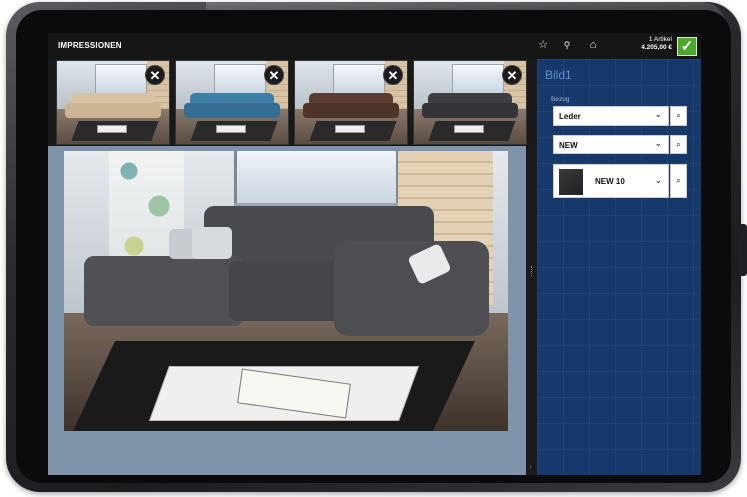 Image resolution: width=747 pixels, height=497 pixels. Describe the element at coordinates (543, 45) in the screenshot. I see `star-icon: ☆` at that location.